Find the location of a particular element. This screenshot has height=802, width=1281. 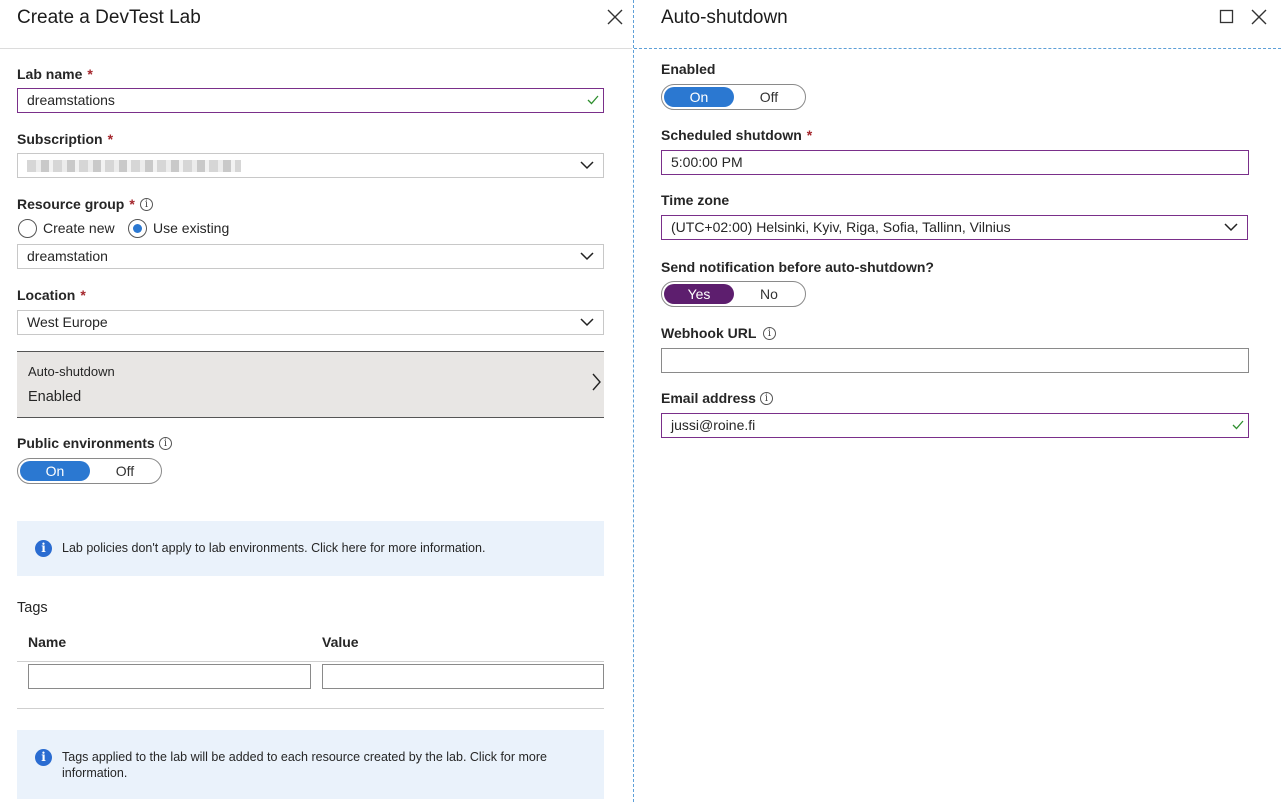

enabled-toggle: On Off is located at coordinates (733, 97).